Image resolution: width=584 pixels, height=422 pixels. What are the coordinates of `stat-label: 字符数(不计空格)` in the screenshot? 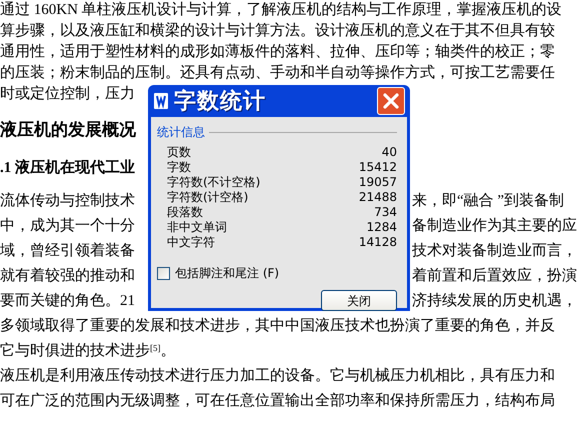 It's located at (213, 182).